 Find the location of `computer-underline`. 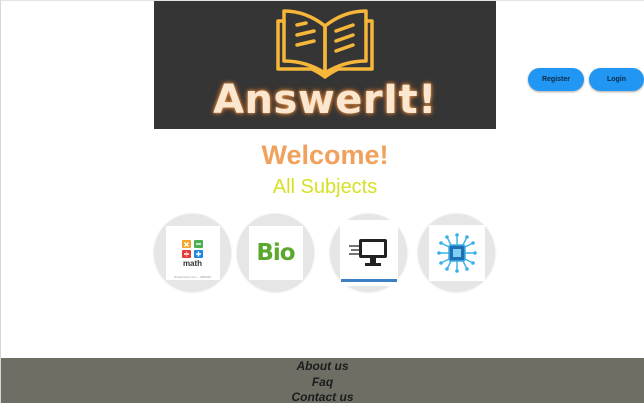

computer-underline is located at coordinates (368, 280).